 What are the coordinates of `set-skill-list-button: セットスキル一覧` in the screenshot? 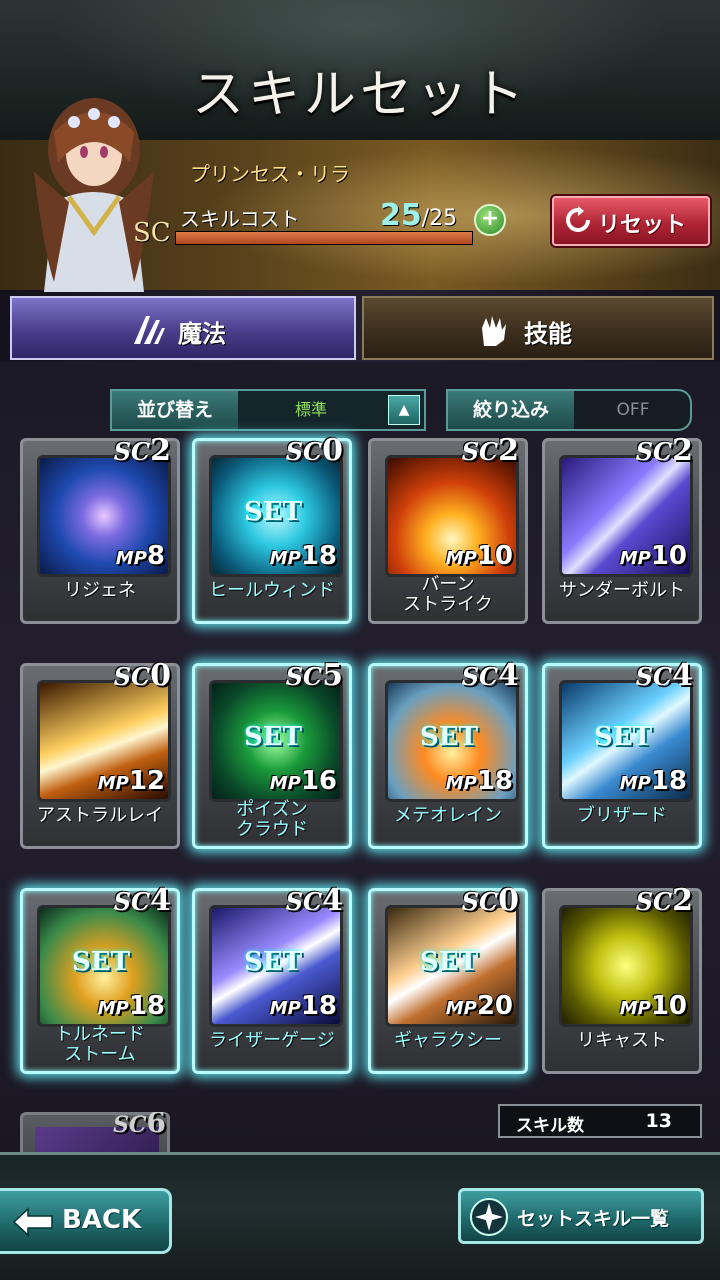 It's located at (581, 1216).